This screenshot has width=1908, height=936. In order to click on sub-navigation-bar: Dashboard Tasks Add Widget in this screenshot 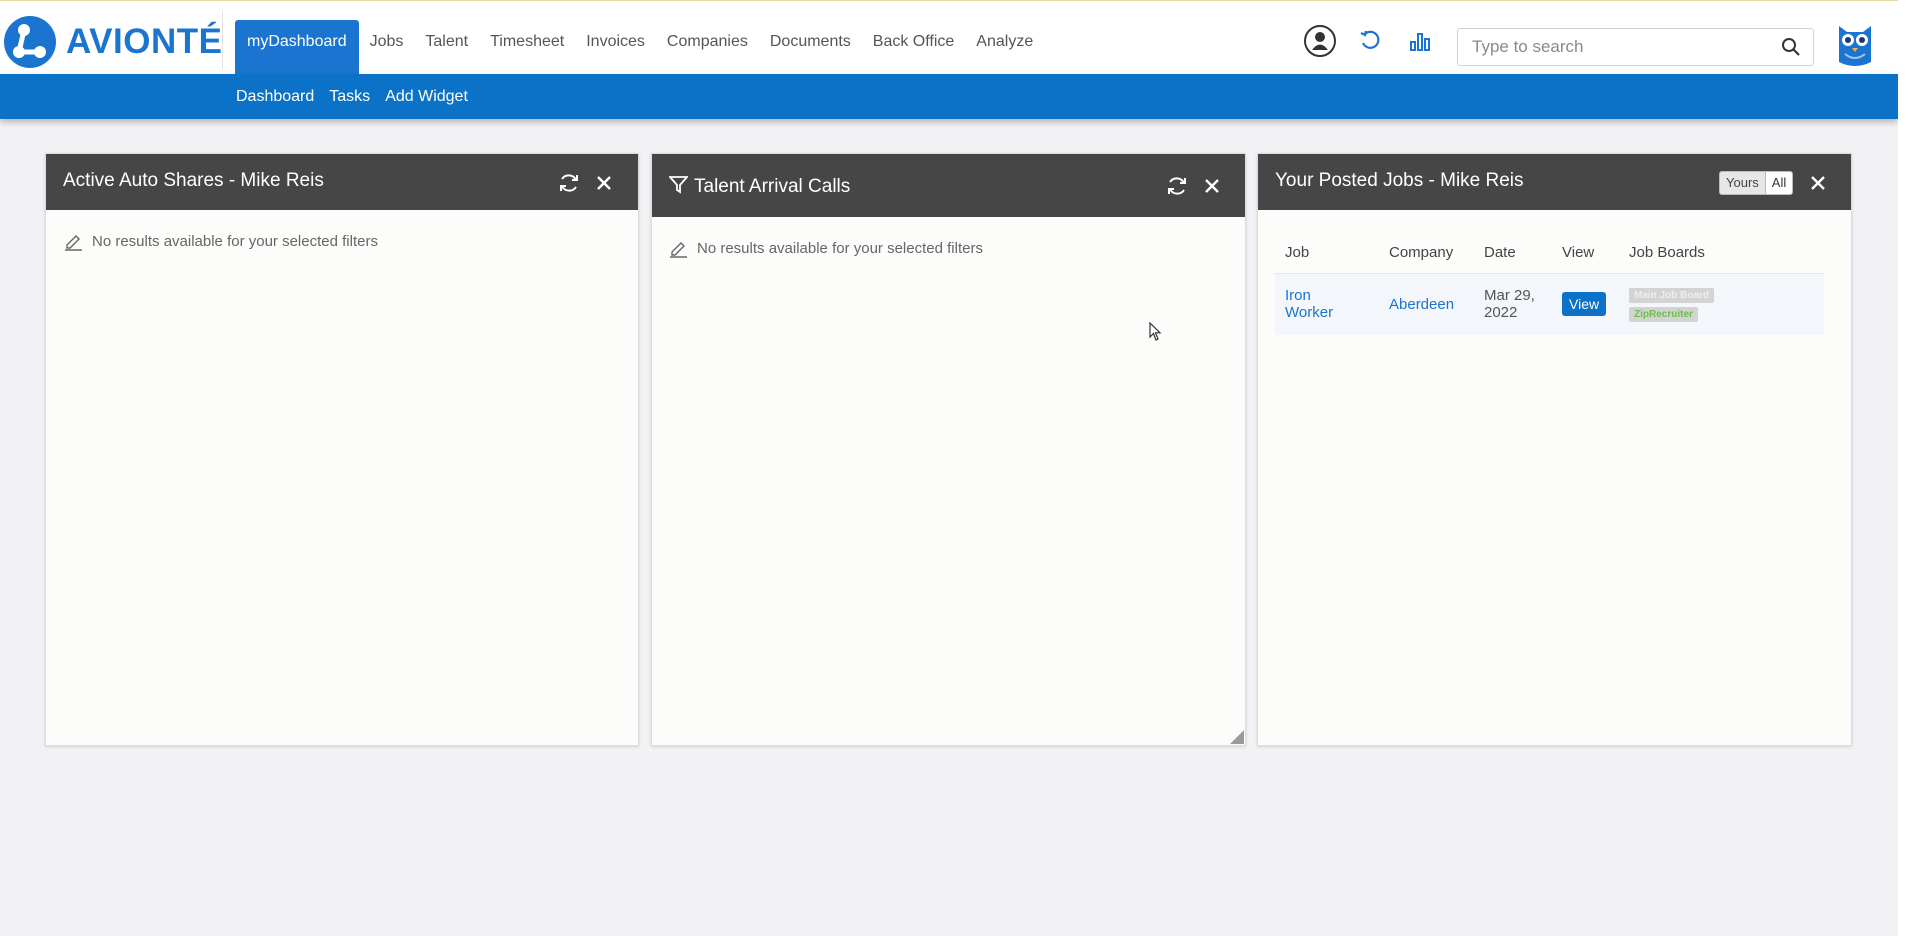, I will do `click(949, 96)`.